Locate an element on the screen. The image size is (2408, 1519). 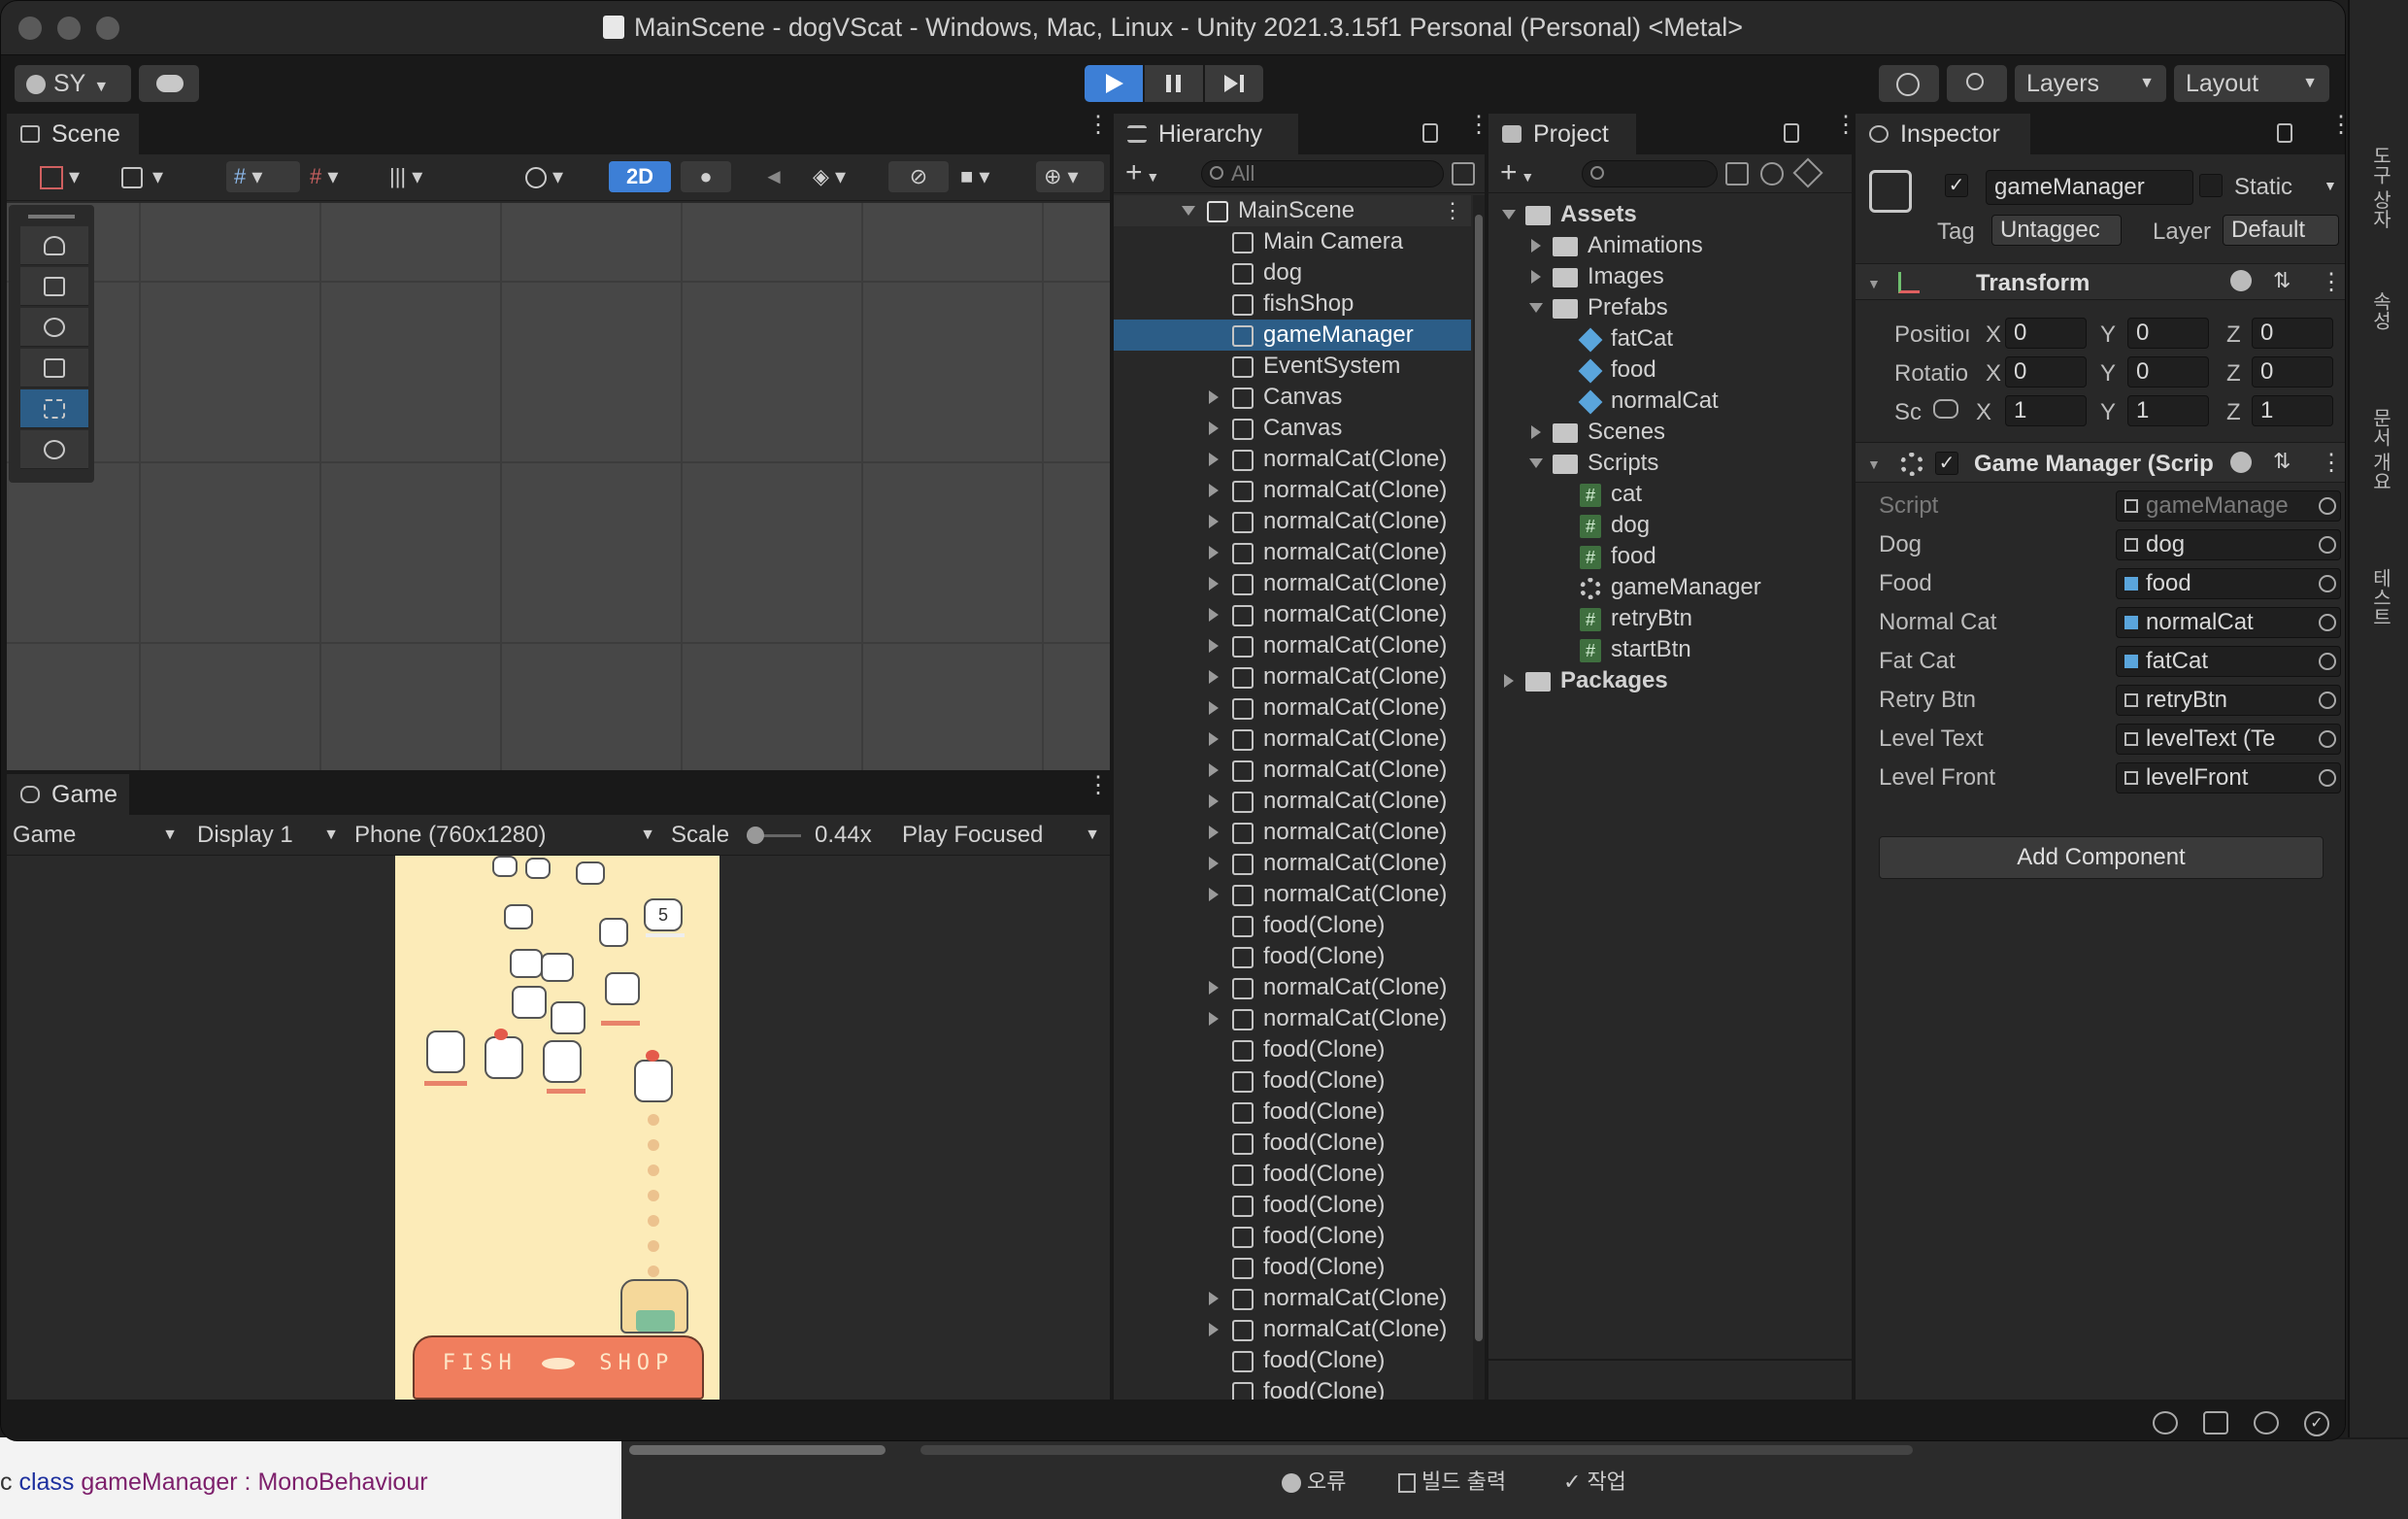
hierarchy-item: dog is located at coordinates (1293, 272).